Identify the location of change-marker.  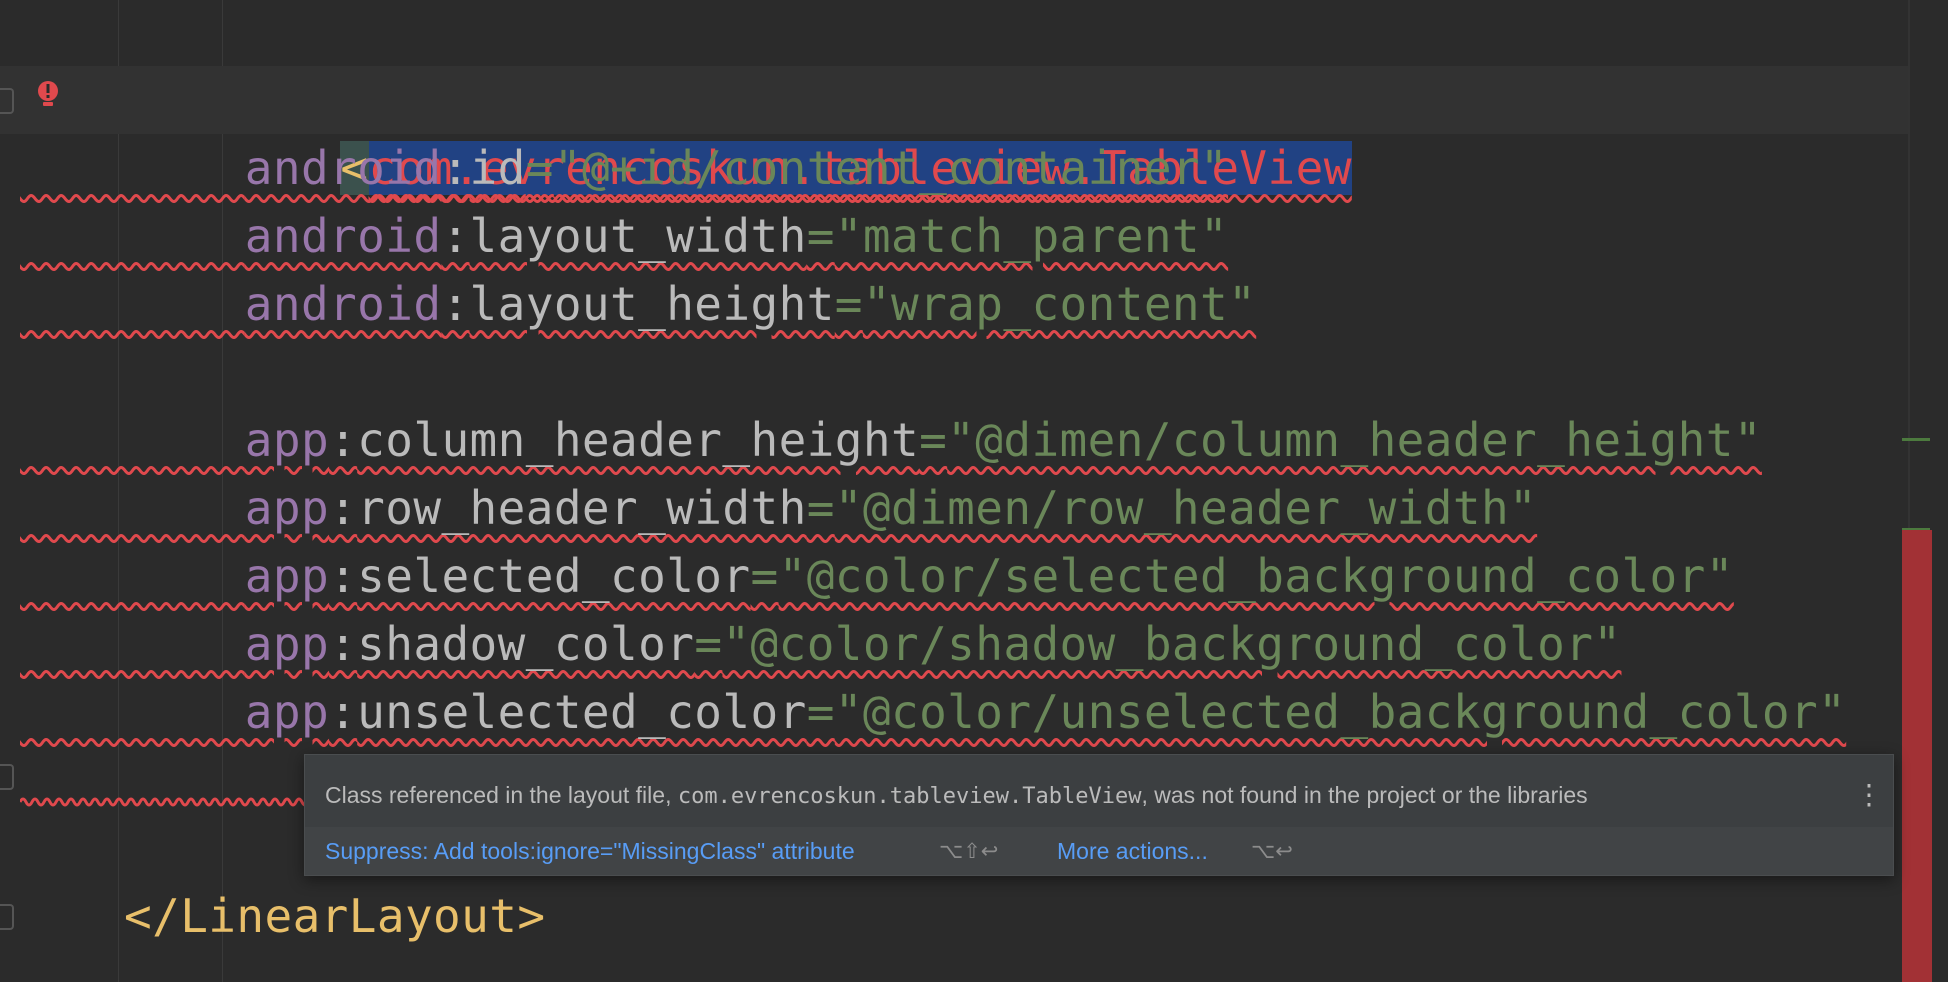
(1916, 439).